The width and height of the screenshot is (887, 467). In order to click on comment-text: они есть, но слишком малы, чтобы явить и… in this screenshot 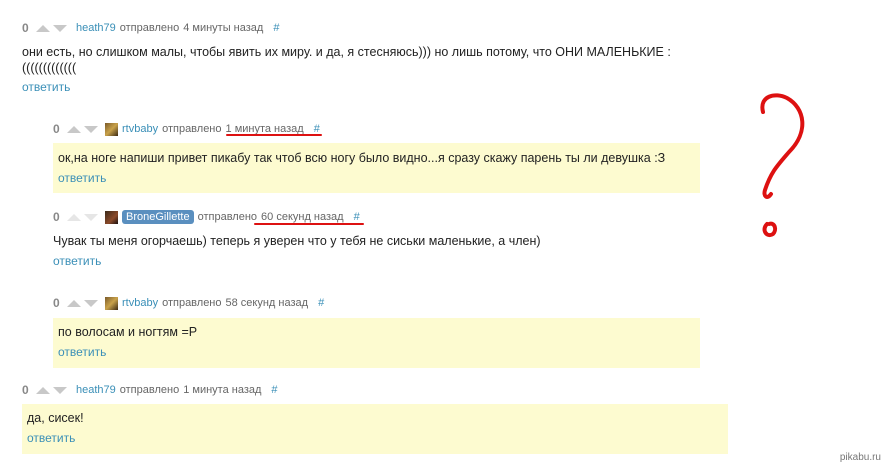, I will do `click(362, 60)`.